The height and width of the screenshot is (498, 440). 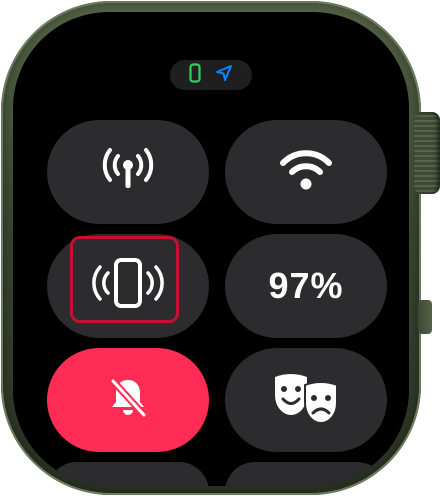 I want to click on theater-masks-icon, so click(x=306, y=400).